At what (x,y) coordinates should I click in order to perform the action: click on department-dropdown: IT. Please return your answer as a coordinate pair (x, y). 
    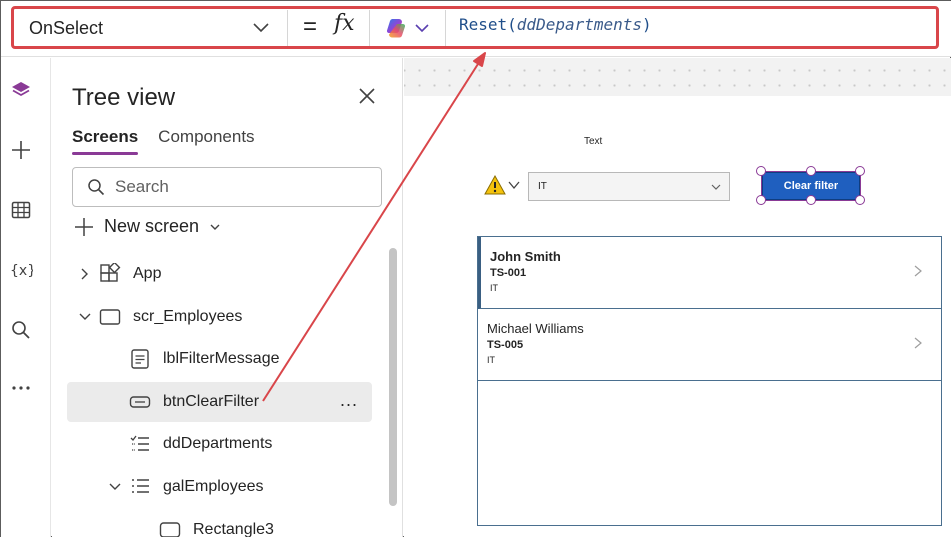
    Looking at the image, I should click on (629, 186).